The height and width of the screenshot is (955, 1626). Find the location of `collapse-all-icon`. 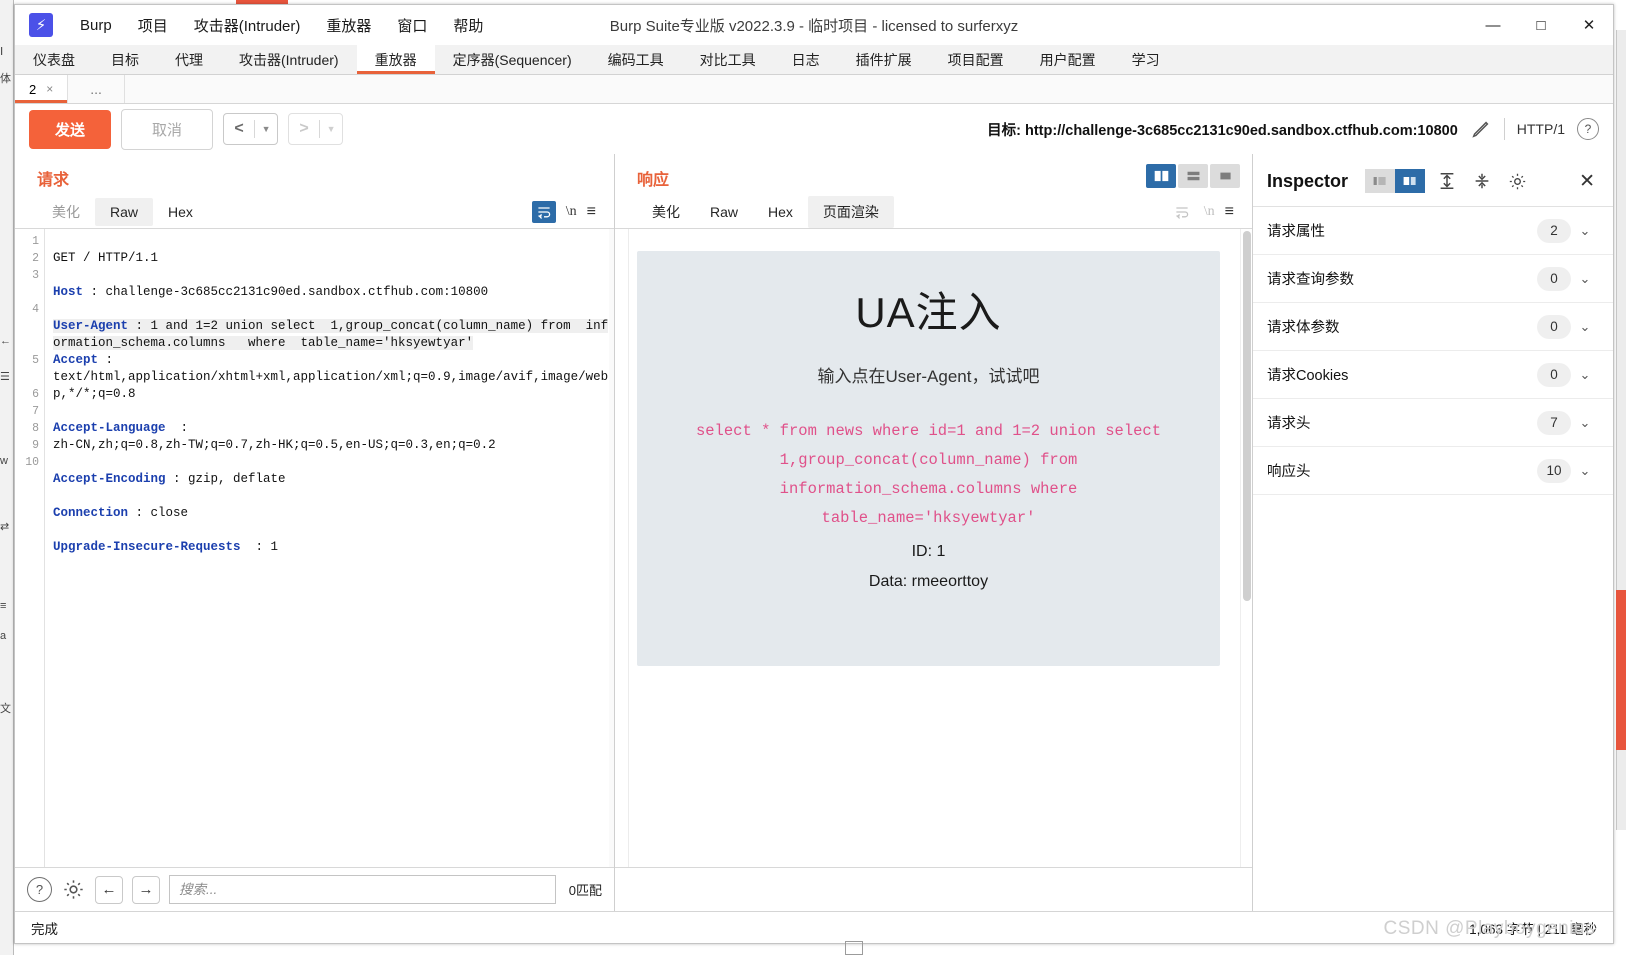

collapse-all-icon is located at coordinates (1482, 181).